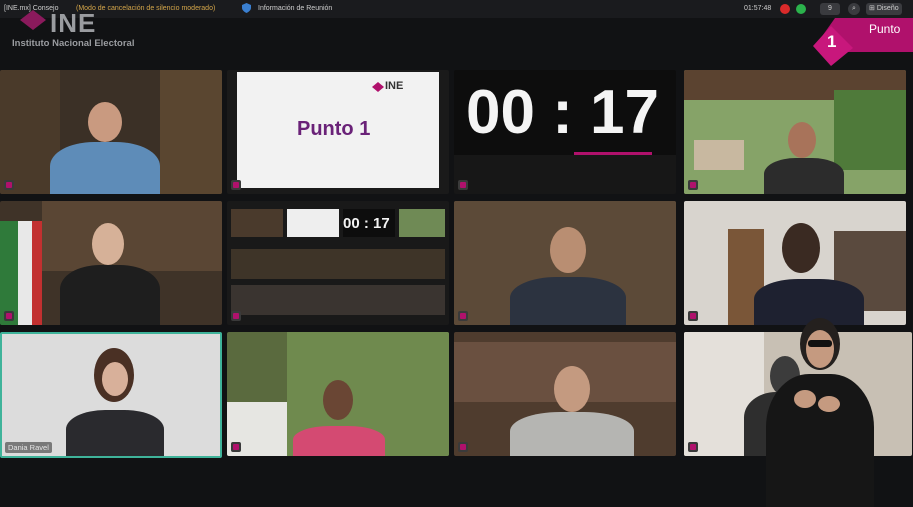 The image size is (913, 507). What do you see at coordinates (394, 86) in the screenshot?
I see `slide-brand: INE` at bounding box center [394, 86].